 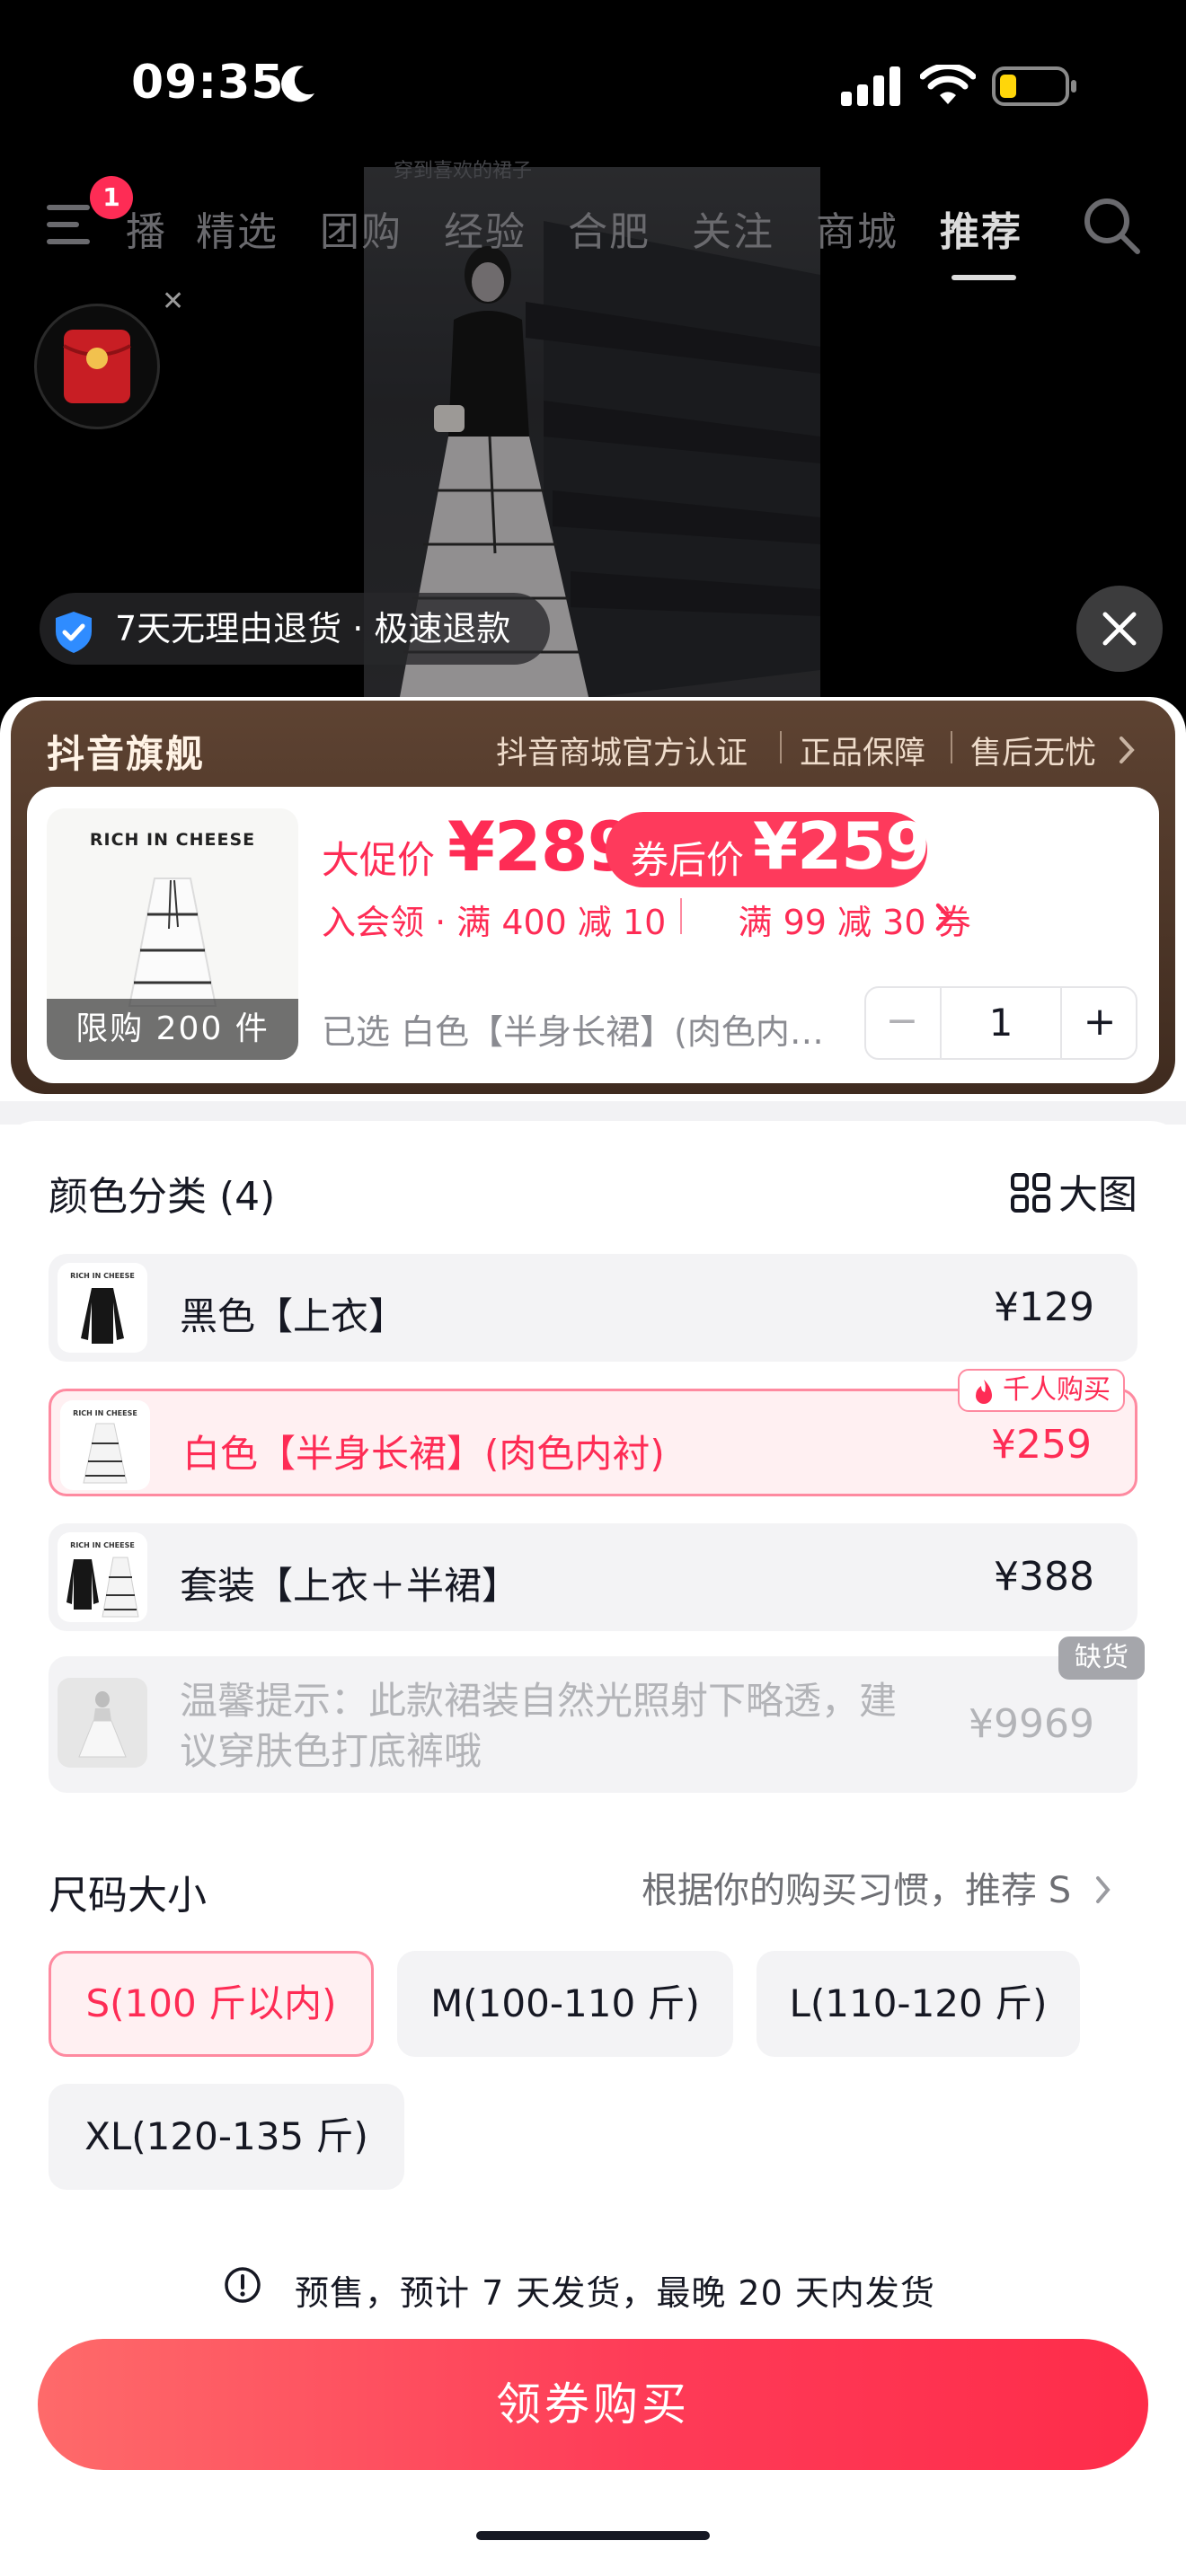 What do you see at coordinates (423, 1454) in the screenshot?
I see `option-label: 白色【半身长裙】(肉色内衬)` at bounding box center [423, 1454].